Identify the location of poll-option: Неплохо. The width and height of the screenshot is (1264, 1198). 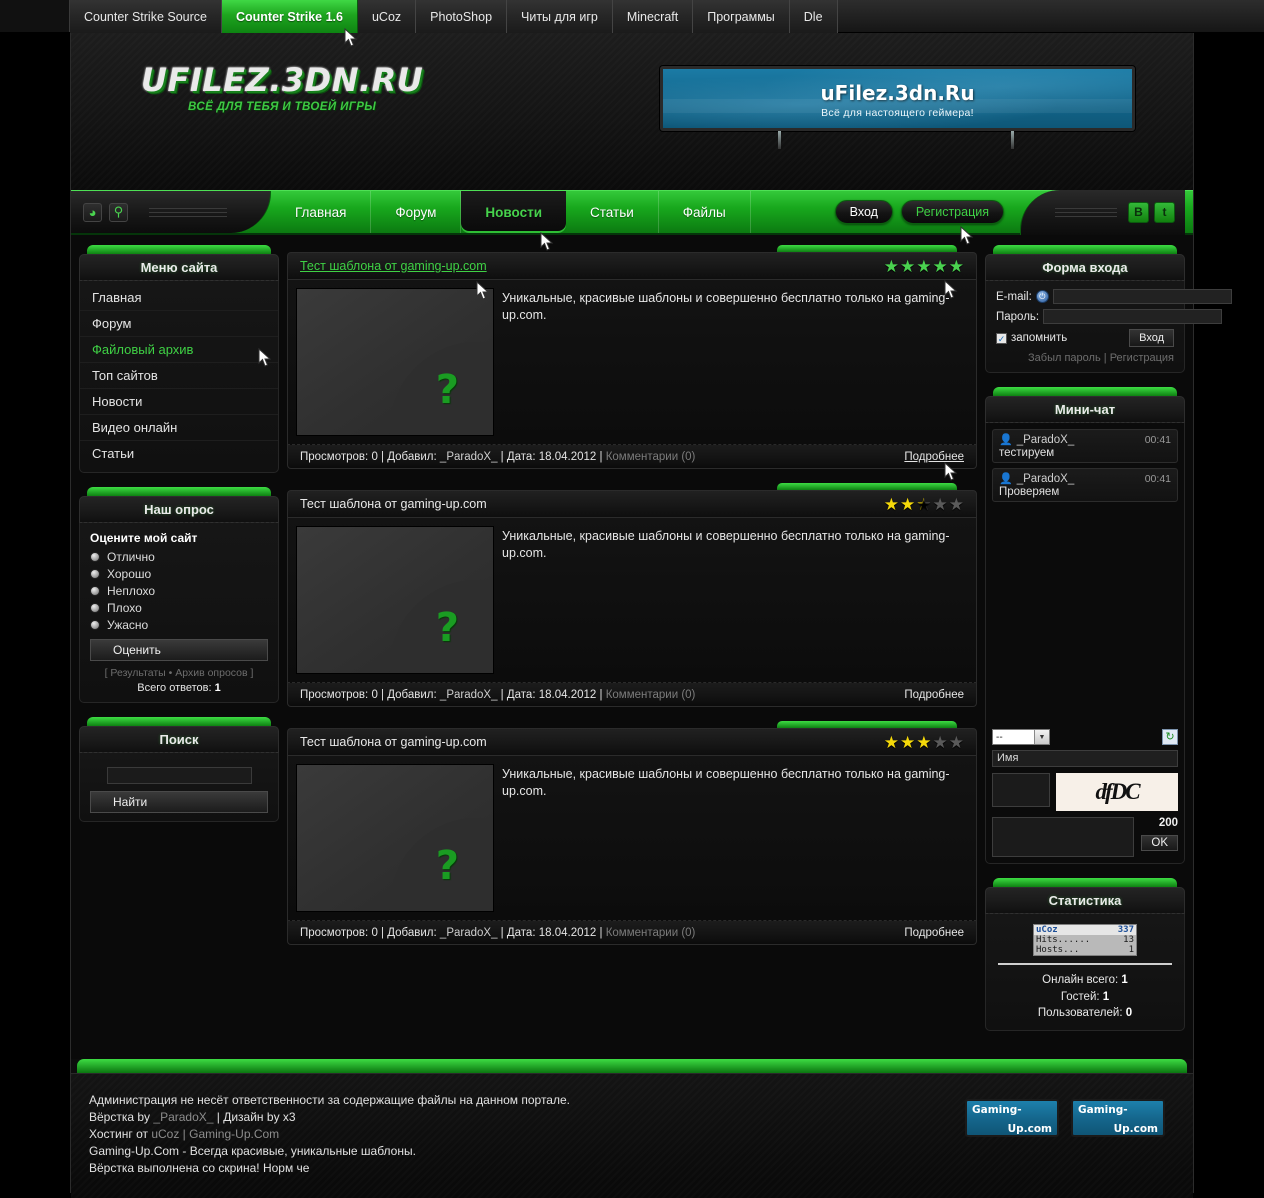
(179, 591).